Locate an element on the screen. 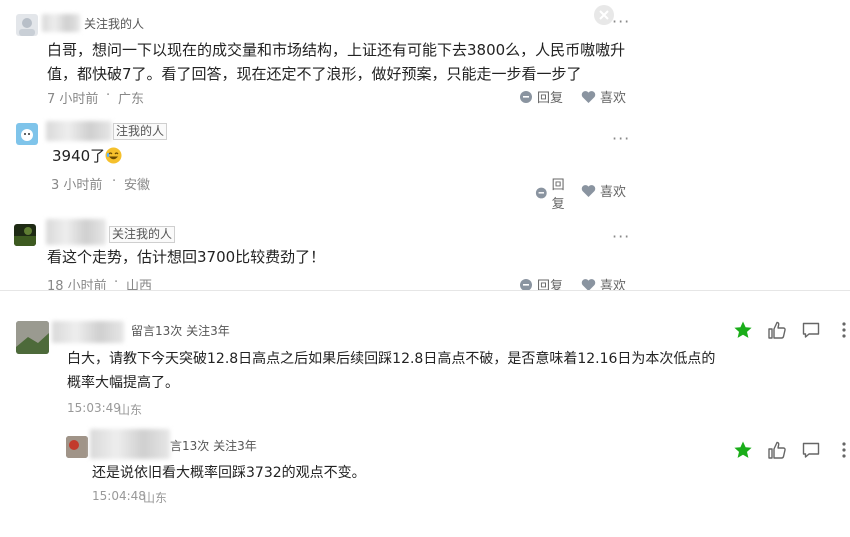  comment-time: 15:03:49 is located at coordinates (94, 408).